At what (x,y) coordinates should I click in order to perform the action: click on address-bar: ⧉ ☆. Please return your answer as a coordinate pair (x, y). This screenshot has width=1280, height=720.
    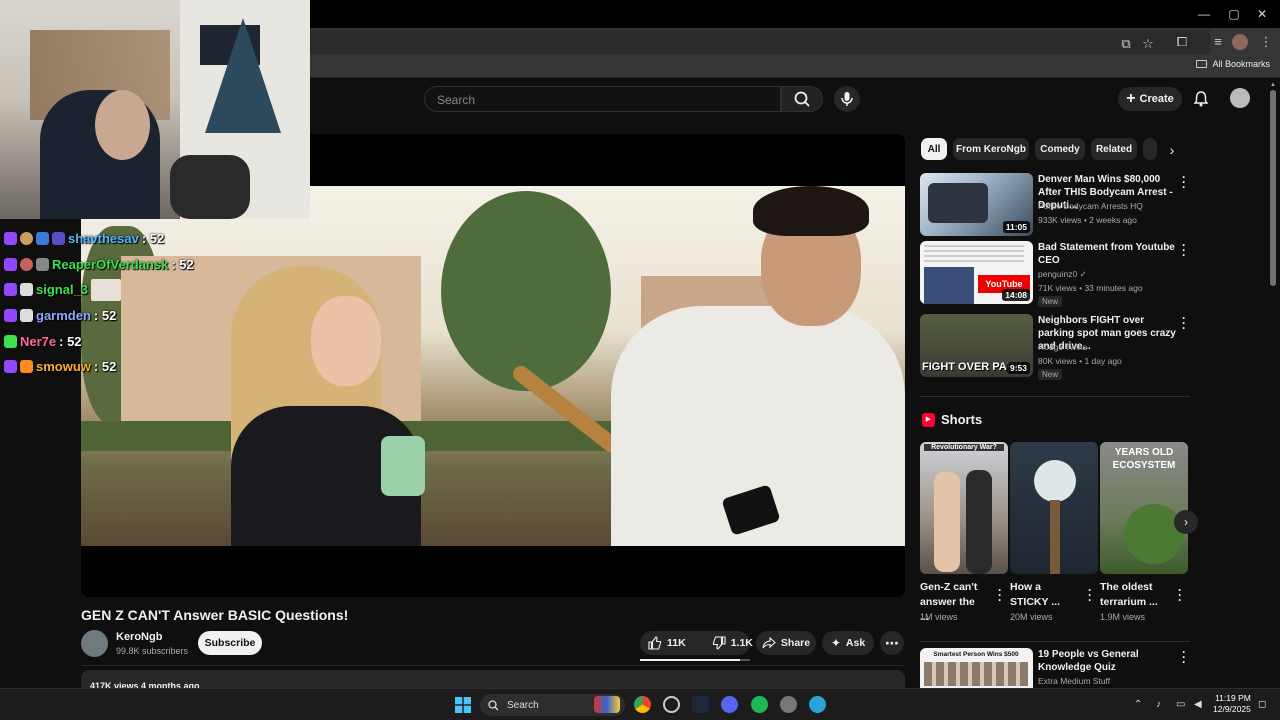
    Looking at the image, I should click on (760, 42).